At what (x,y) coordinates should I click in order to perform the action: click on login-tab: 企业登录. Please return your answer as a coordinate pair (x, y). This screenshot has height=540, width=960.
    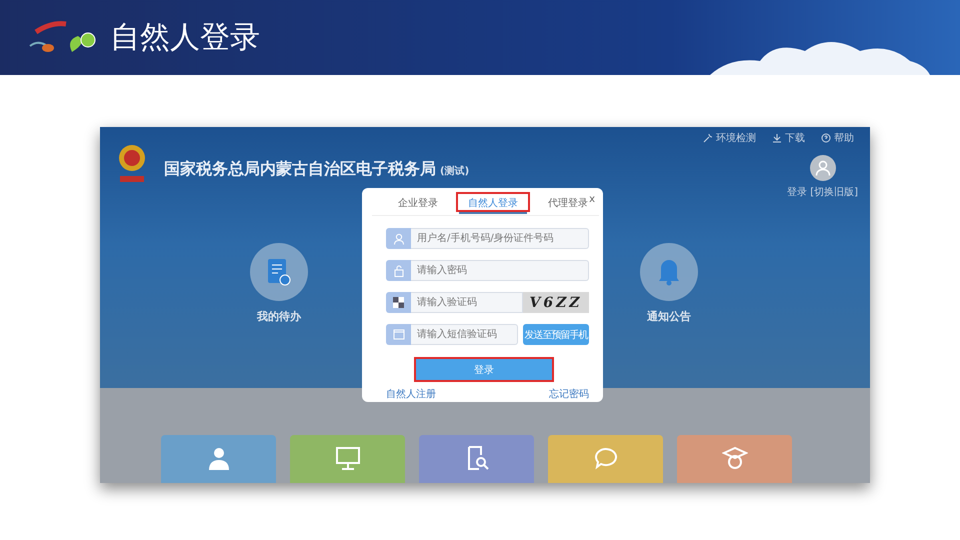
    Looking at the image, I should click on (418, 202).